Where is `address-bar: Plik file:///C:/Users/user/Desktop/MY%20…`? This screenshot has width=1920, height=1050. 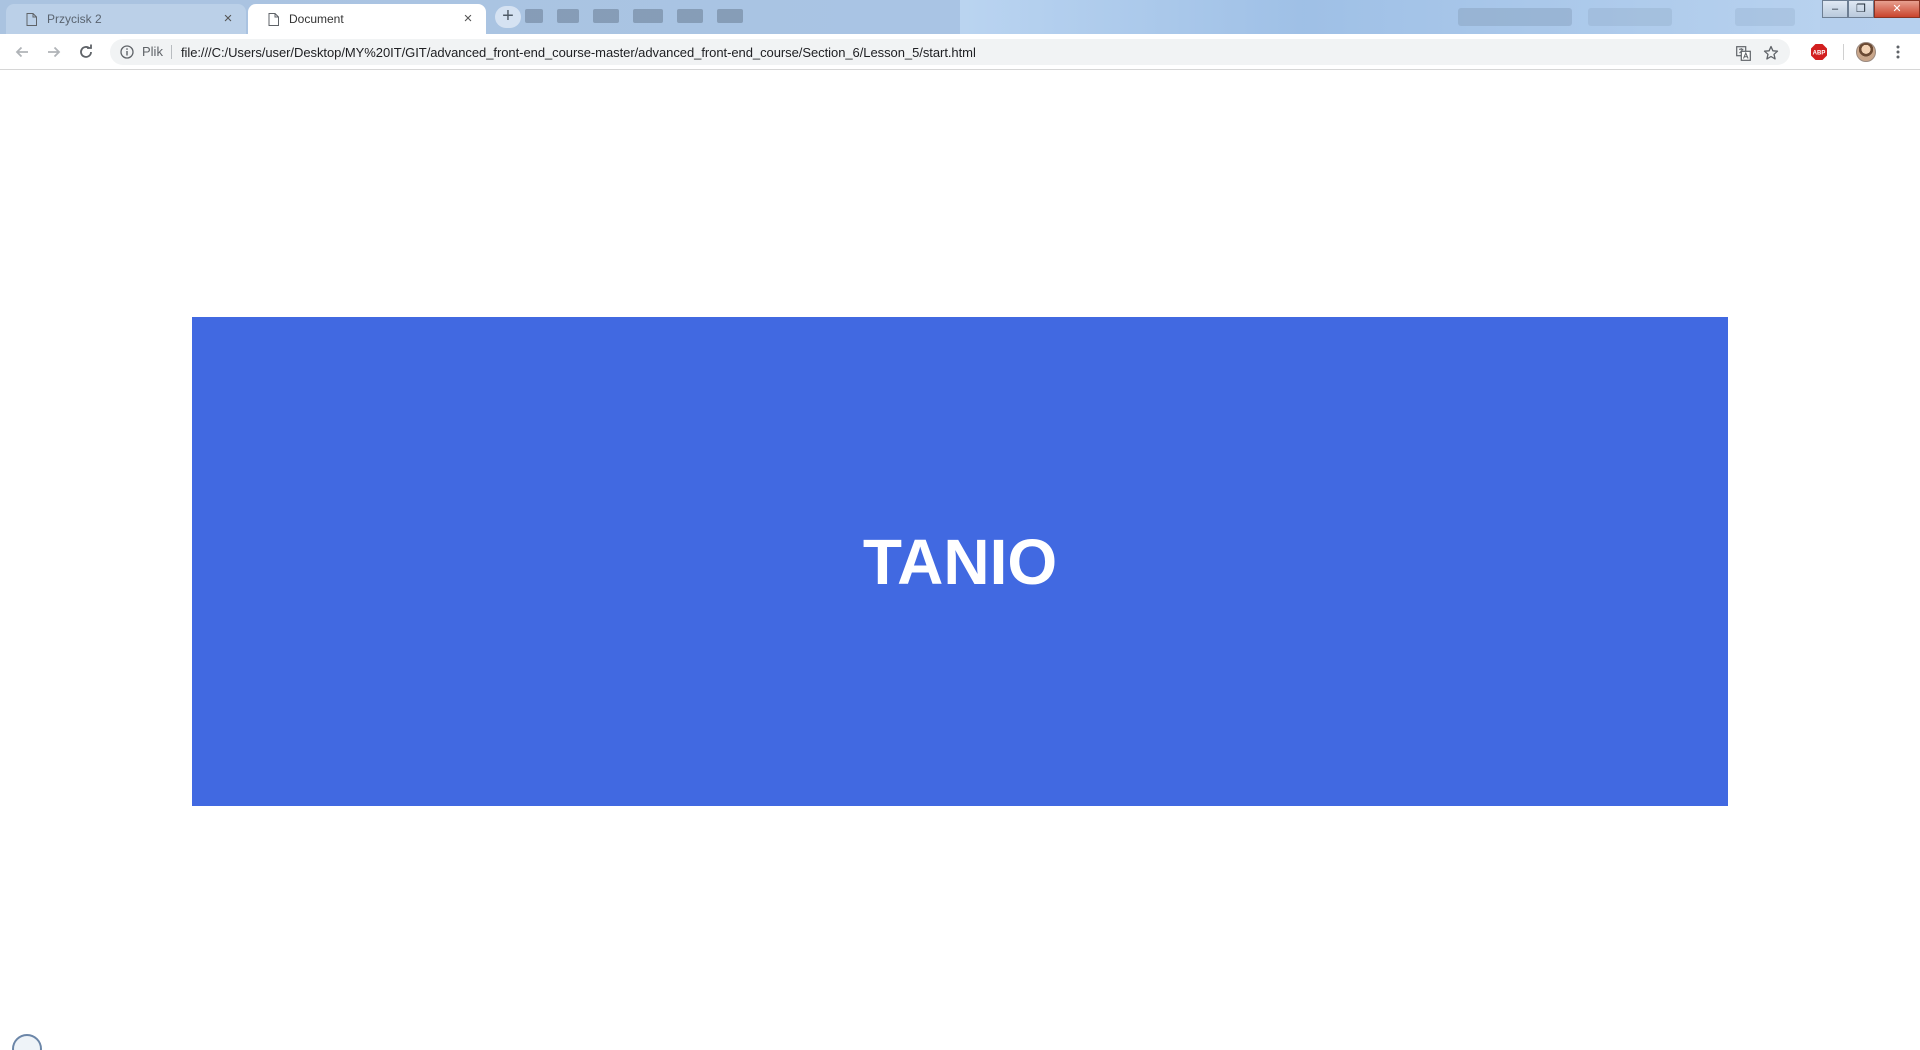
address-bar: Plik file:///C:/Users/user/Desktop/MY%20… is located at coordinates (950, 52).